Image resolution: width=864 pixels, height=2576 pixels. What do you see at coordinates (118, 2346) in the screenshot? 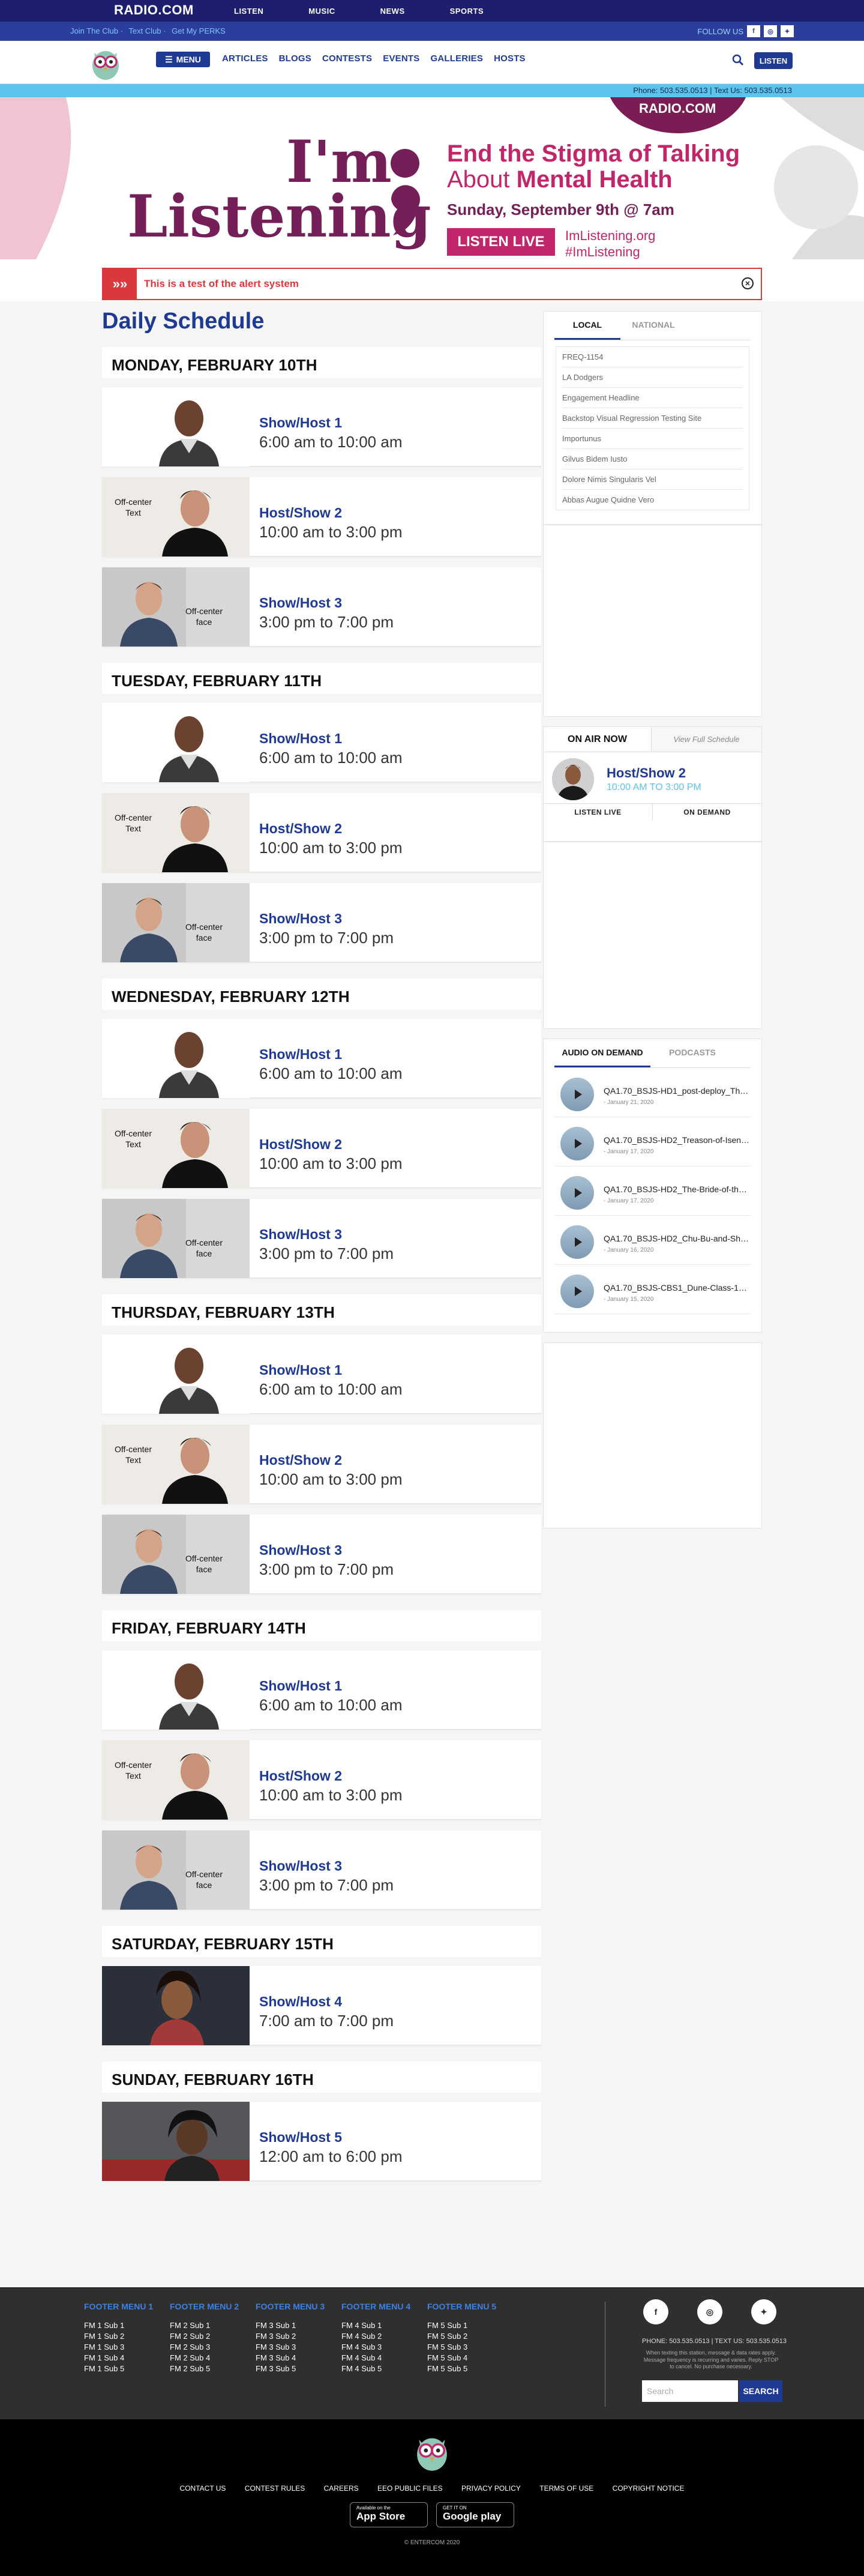
I see `footer-menu-item: FM 1 Sub 3` at bounding box center [118, 2346].